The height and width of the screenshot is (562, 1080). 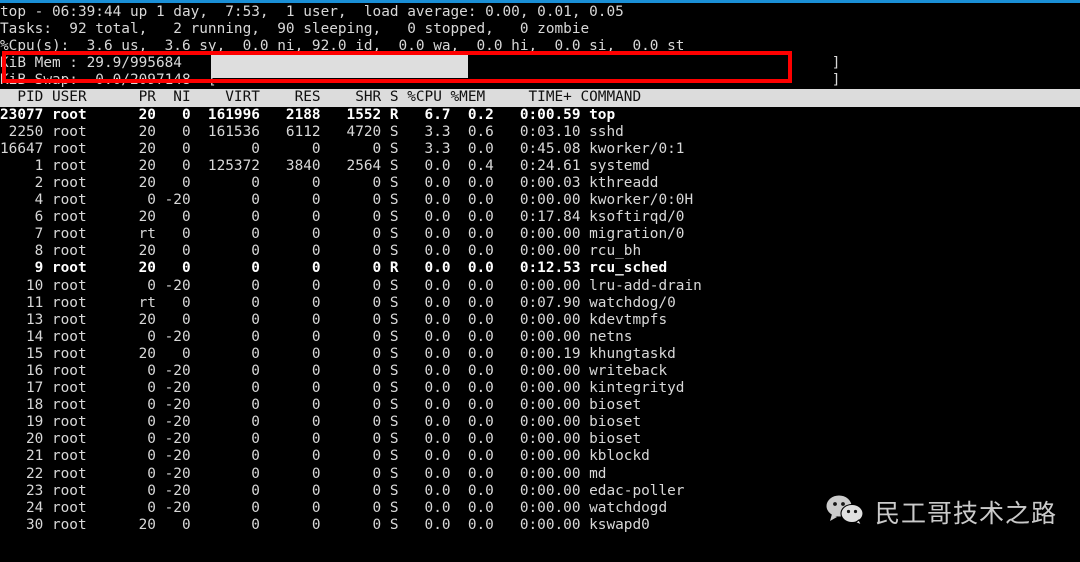 What do you see at coordinates (339, 66) in the screenshot?
I see `memory-usage-gauge` at bounding box center [339, 66].